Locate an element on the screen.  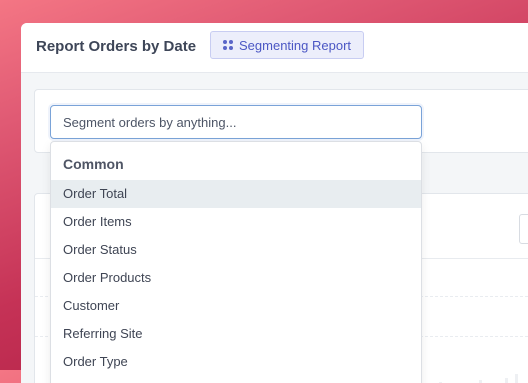
dropdown-item-order-total: Order Total is located at coordinates (236, 194).